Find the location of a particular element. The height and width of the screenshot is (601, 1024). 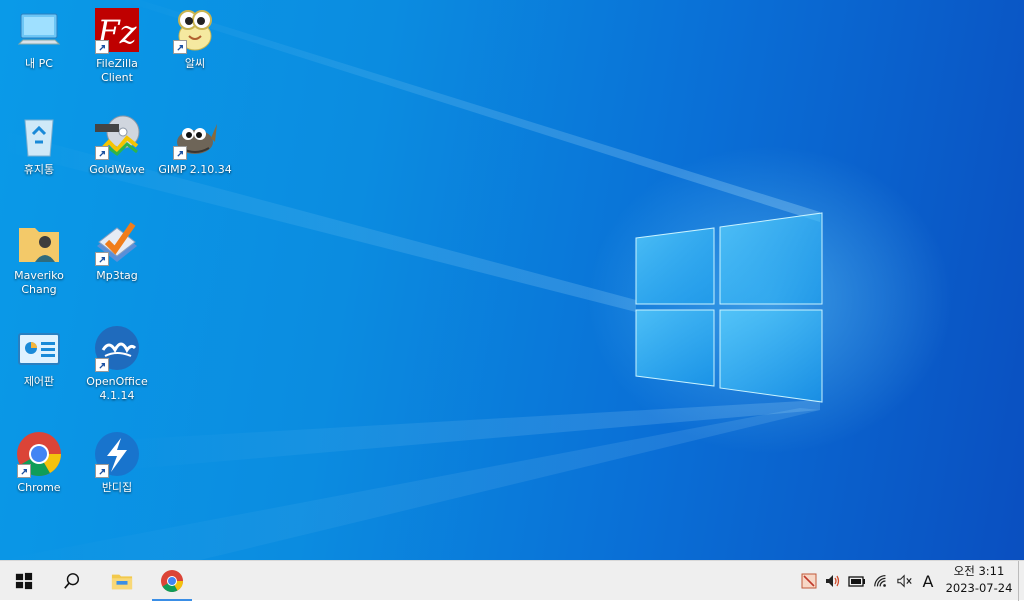

mute-icon is located at coordinates (904, 581).